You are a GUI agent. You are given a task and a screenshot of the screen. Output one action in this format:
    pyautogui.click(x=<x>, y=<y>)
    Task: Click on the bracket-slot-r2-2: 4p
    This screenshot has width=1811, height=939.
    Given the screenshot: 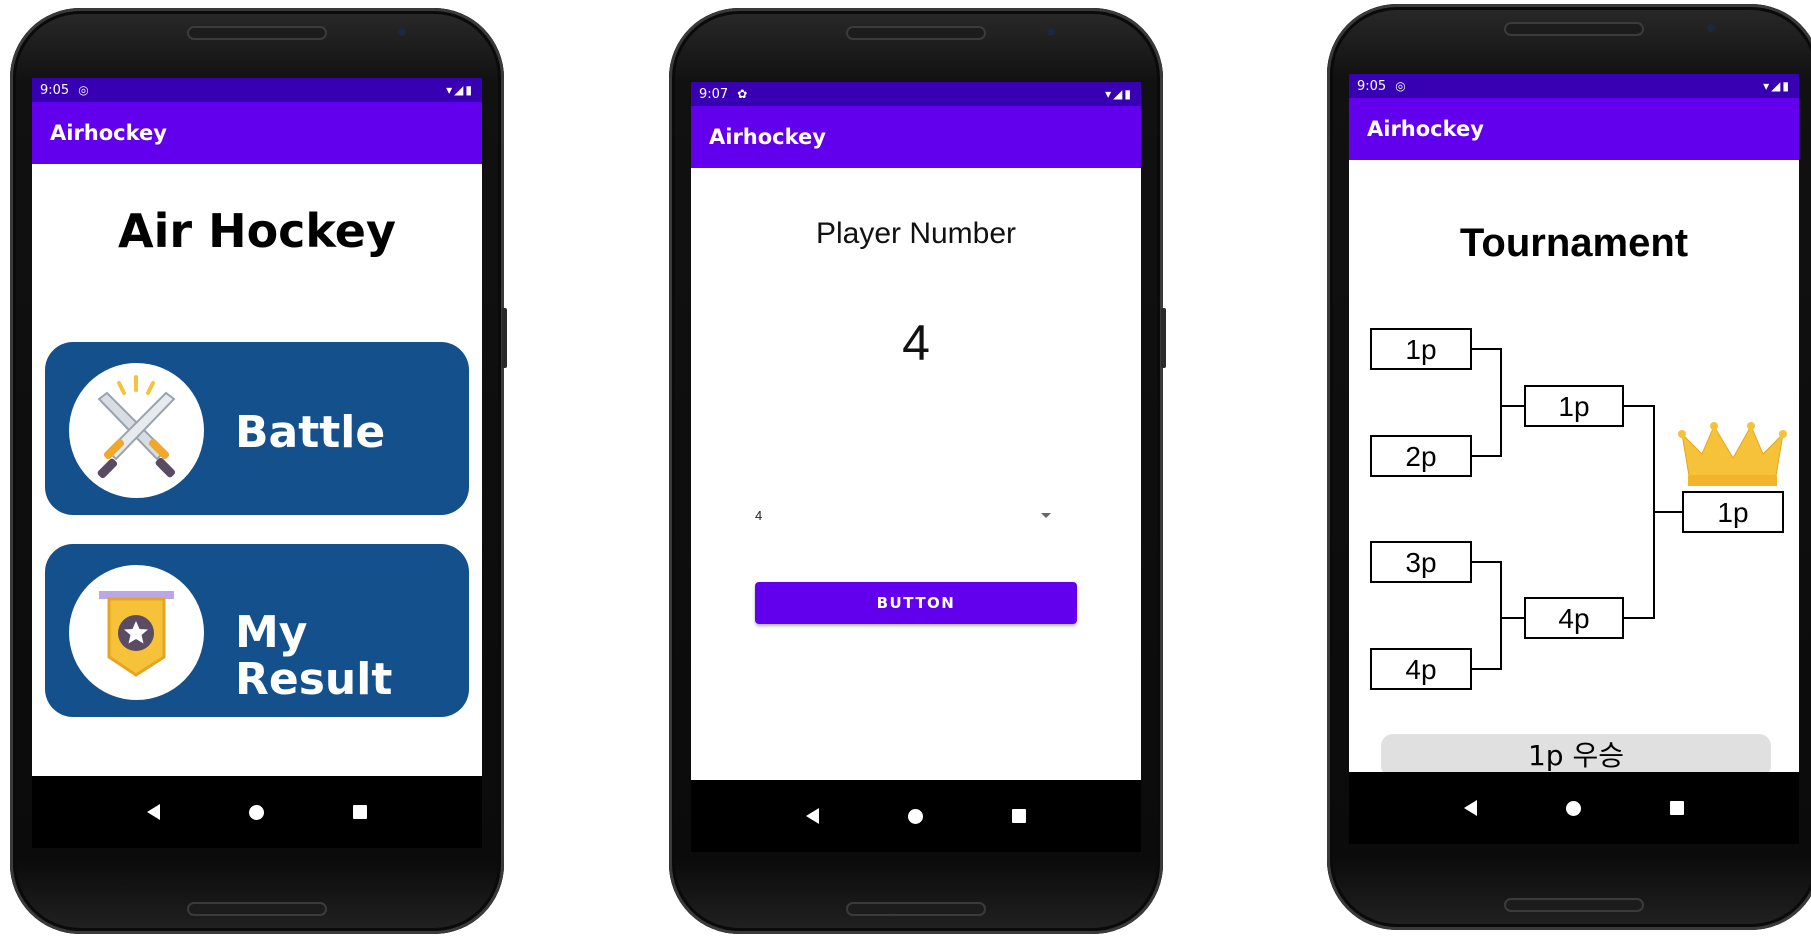 What is the action you would take?
    pyautogui.click(x=1574, y=618)
    